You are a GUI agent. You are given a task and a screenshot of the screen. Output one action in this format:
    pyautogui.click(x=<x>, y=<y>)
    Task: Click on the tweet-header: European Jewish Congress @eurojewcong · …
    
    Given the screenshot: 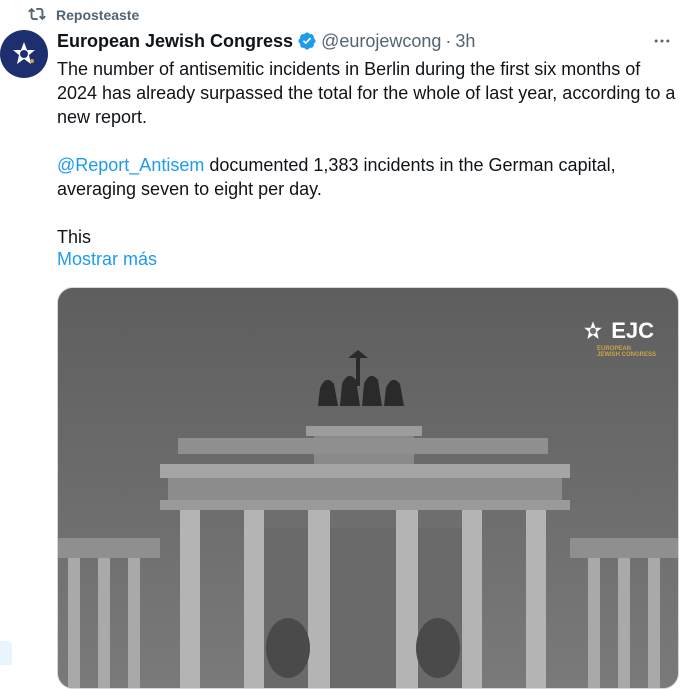 What is the action you would take?
    pyautogui.click(x=266, y=41)
    